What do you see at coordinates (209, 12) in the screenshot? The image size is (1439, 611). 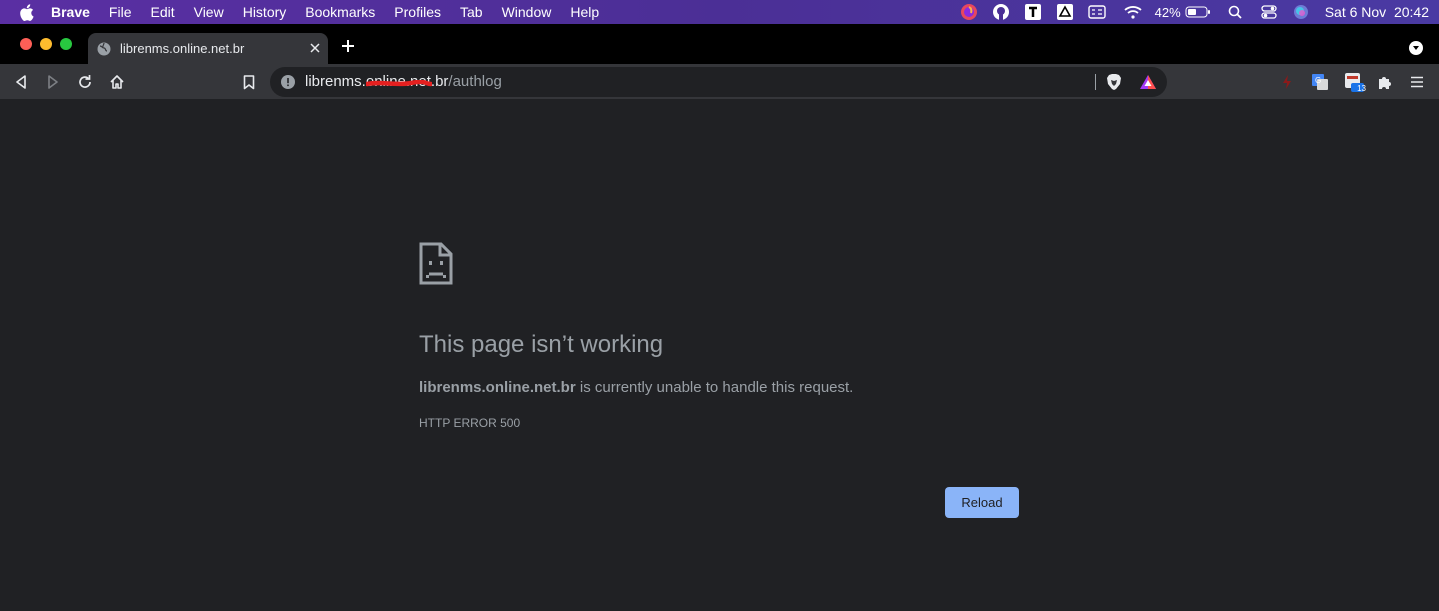 I see `menu-view: View` at bounding box center [209, 12].